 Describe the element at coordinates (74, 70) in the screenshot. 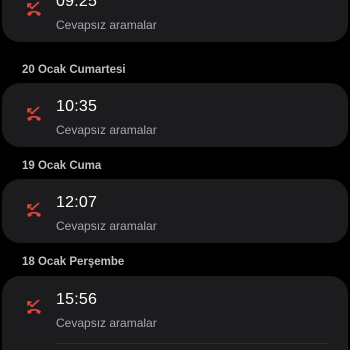

I see `date-header: 20 Ocak Cumartesi` at that location.